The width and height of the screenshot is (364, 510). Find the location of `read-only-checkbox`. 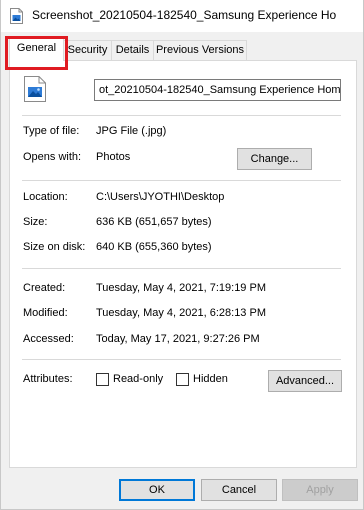

read-only-checkbox is located at coordinates (102, 379).